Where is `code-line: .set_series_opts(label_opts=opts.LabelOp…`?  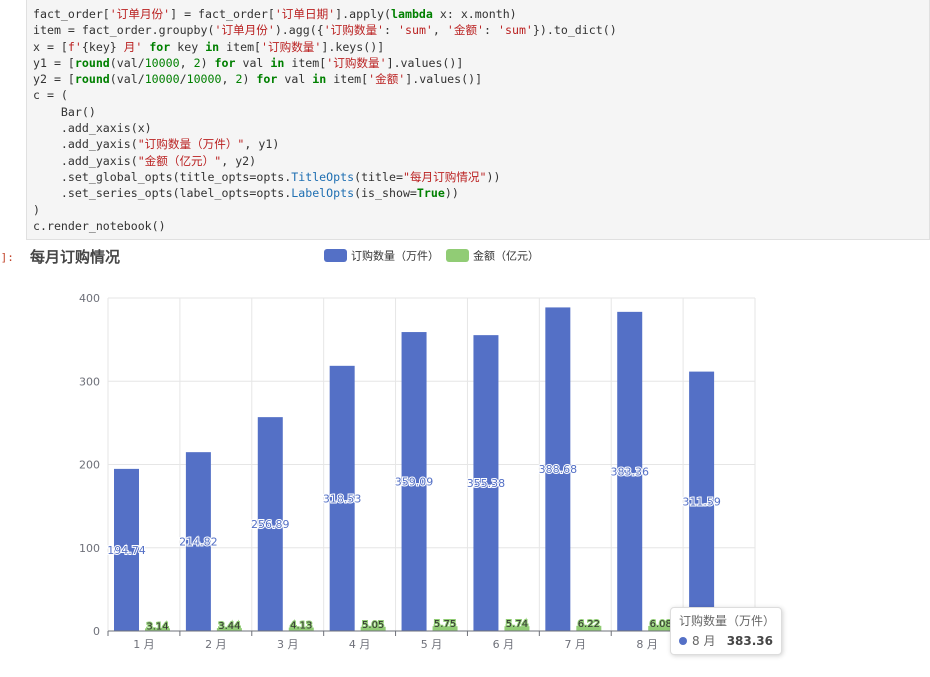
code-line: .set_series_opts(label_opts=opts.LabelOp… is located at coordinates (246, 193).